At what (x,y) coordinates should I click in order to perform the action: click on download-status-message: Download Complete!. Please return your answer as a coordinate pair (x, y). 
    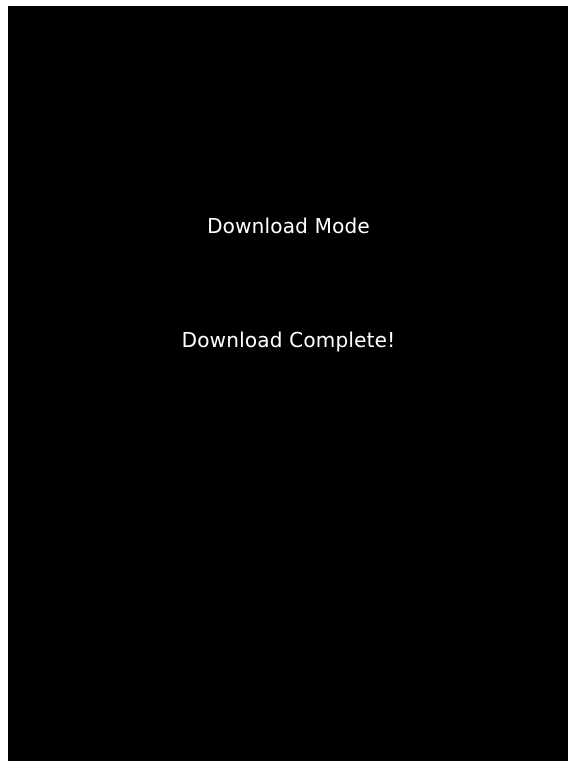
    Looking at the image, I should click on (288, 340).